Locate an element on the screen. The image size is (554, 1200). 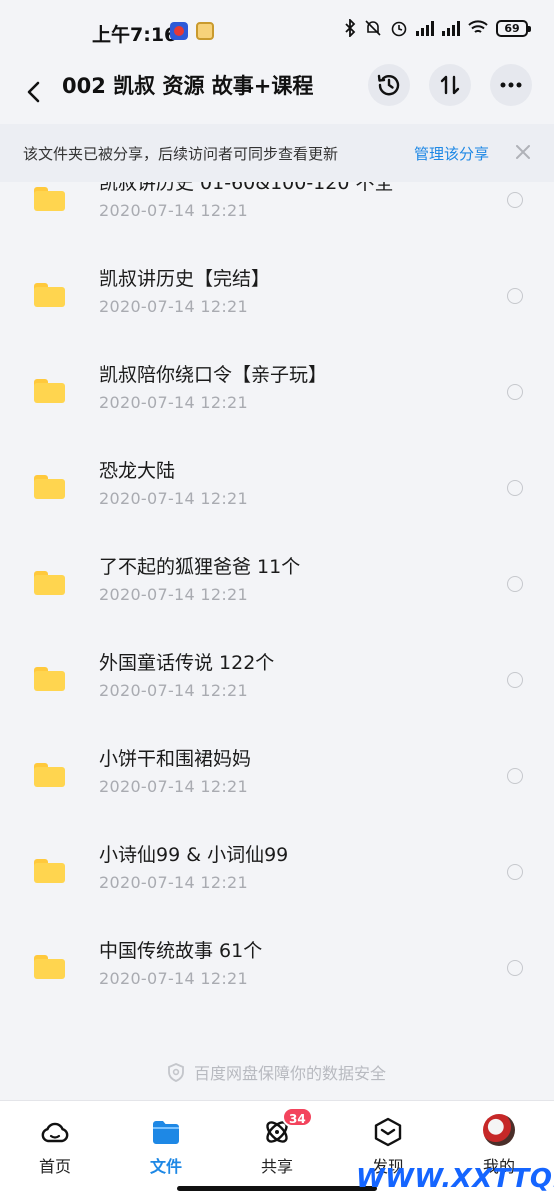
close-banner-button is located at coordinates (523, 152).